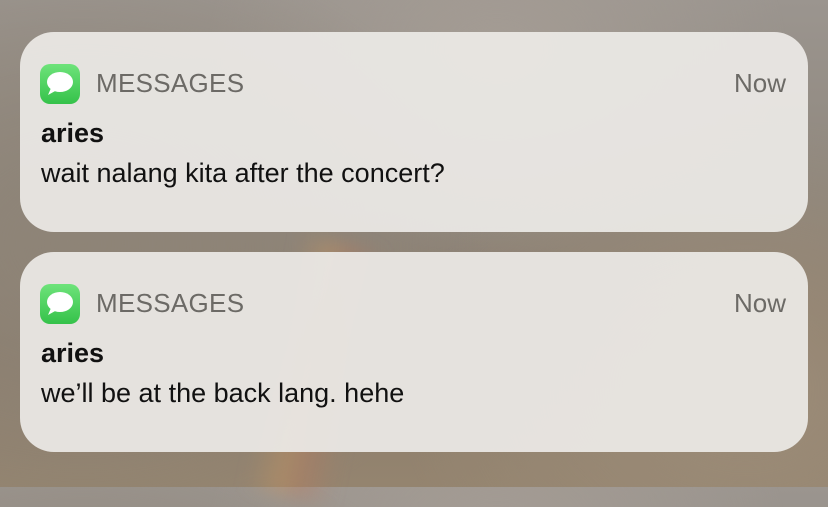 The height and width of the screenshot is (507, 828). What do you see at coordinates (223, 393) in the screenshot?
I see `message-body: we’ll be at the back lang. hehe` at bounding box center [223, 393].